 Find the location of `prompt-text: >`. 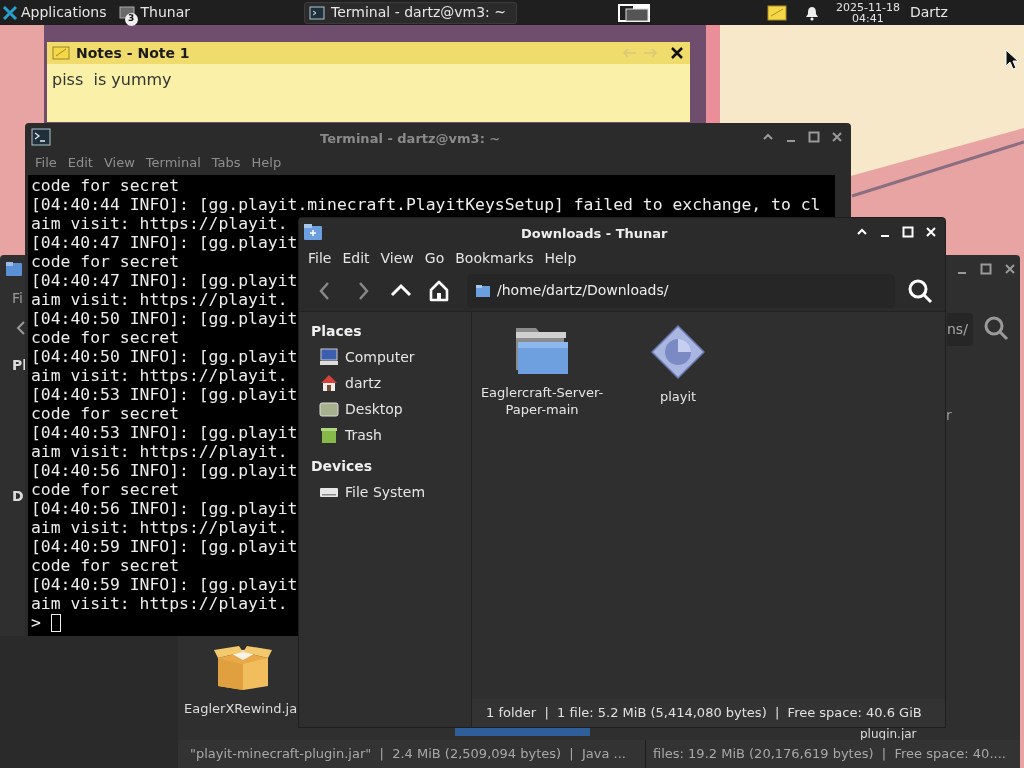

prompt-text: > is located at coordinates (36, 622).